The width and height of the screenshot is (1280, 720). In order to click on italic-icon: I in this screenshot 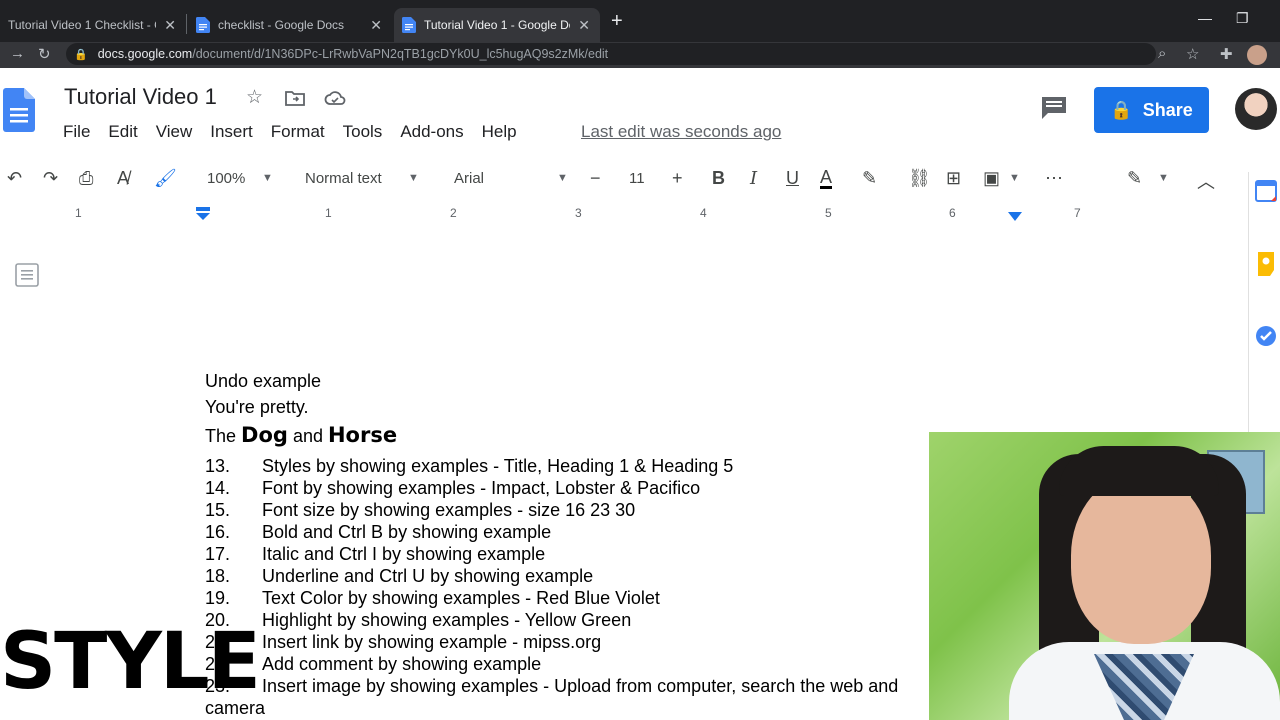, I will do `click(753, 178)`.